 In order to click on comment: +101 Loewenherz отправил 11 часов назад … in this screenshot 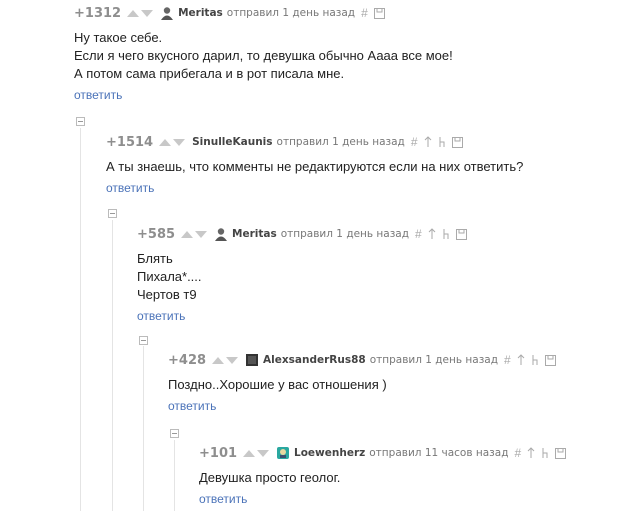, I will do `click(414, 475)`.